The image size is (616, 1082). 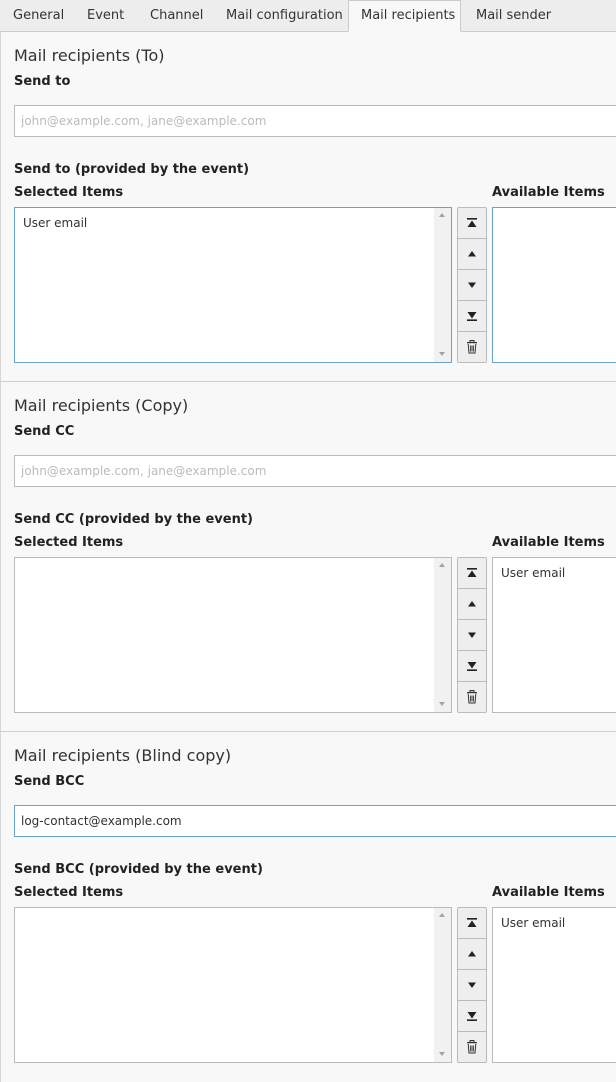 What do you see at coordinates (176, 16) in the screenshot?
I see `tab-channel: Channel` at bounding box center [176, 16].